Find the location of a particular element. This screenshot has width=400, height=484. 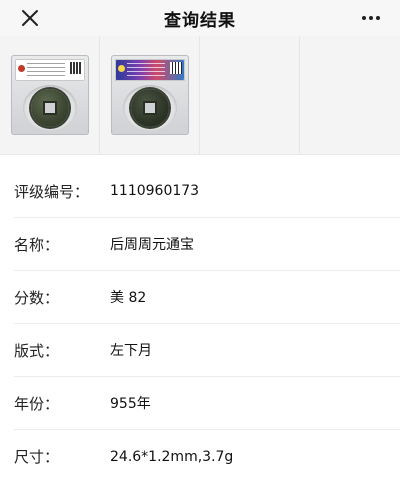

detail-label: 尺寸： is located at coordinates (37, 457).